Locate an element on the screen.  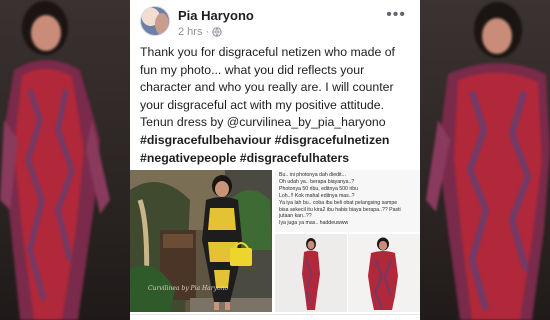
avatar is located at coordinates (155, 21).